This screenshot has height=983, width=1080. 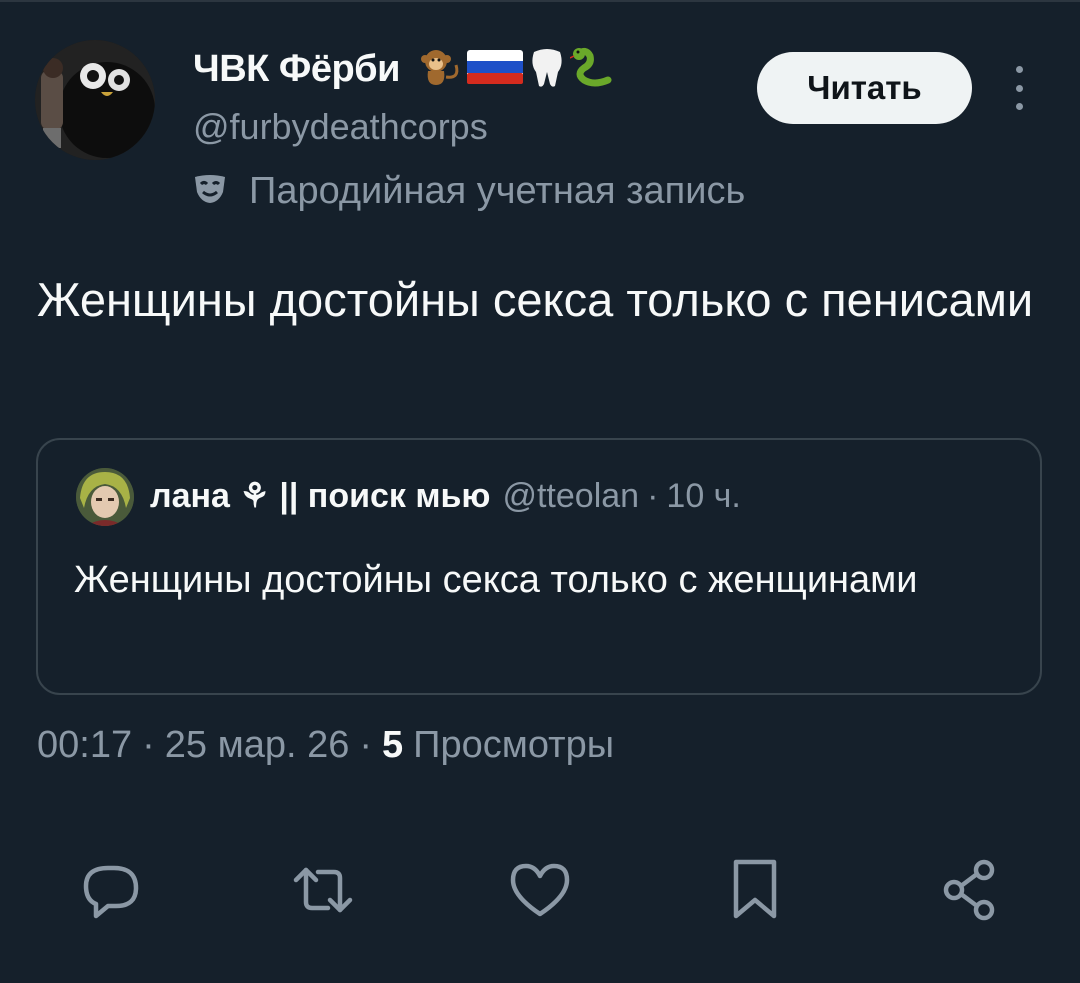 What do you see at coordinates (404, 69) in the screenshot?
I see `author-name-row: ЧВК Фёрби` at bounding box center [404, 69].